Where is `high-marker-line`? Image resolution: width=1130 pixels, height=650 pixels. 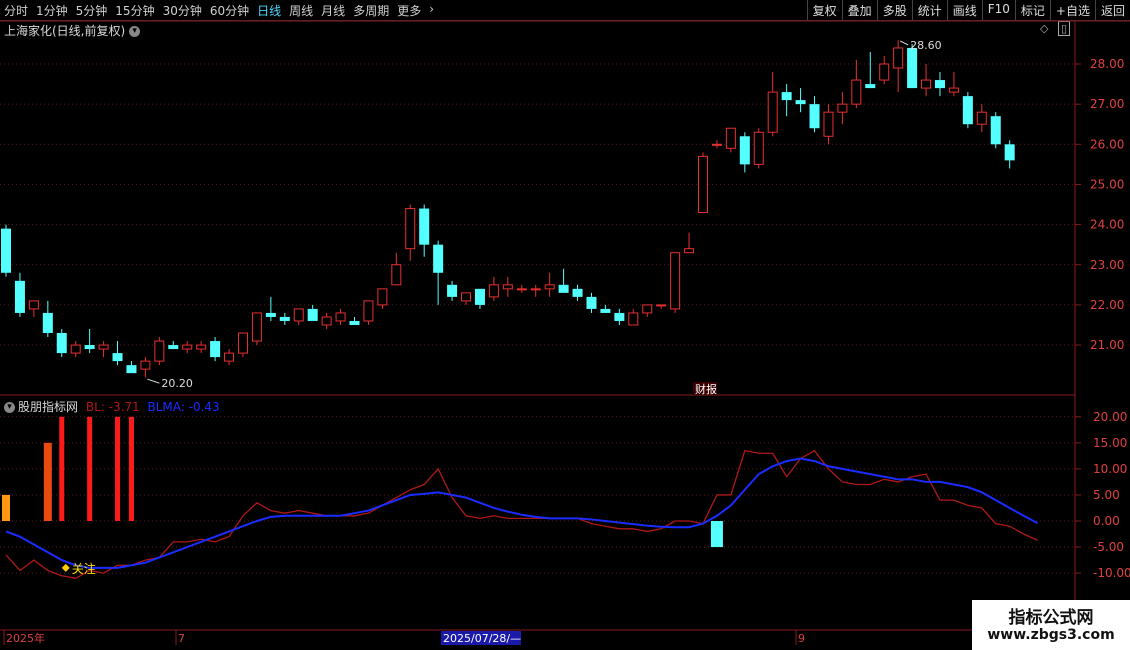
high-marker-line is located at coordinates (904, 43).